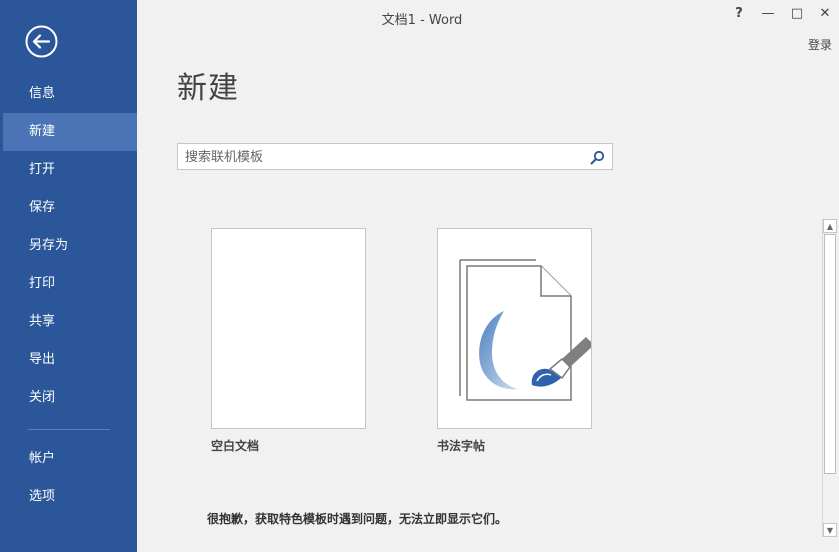 This screenshot has width=839, height=552. Describe the element at coordinates (768, 14) in the screenshot. I see `minimize-button: —` at that location.